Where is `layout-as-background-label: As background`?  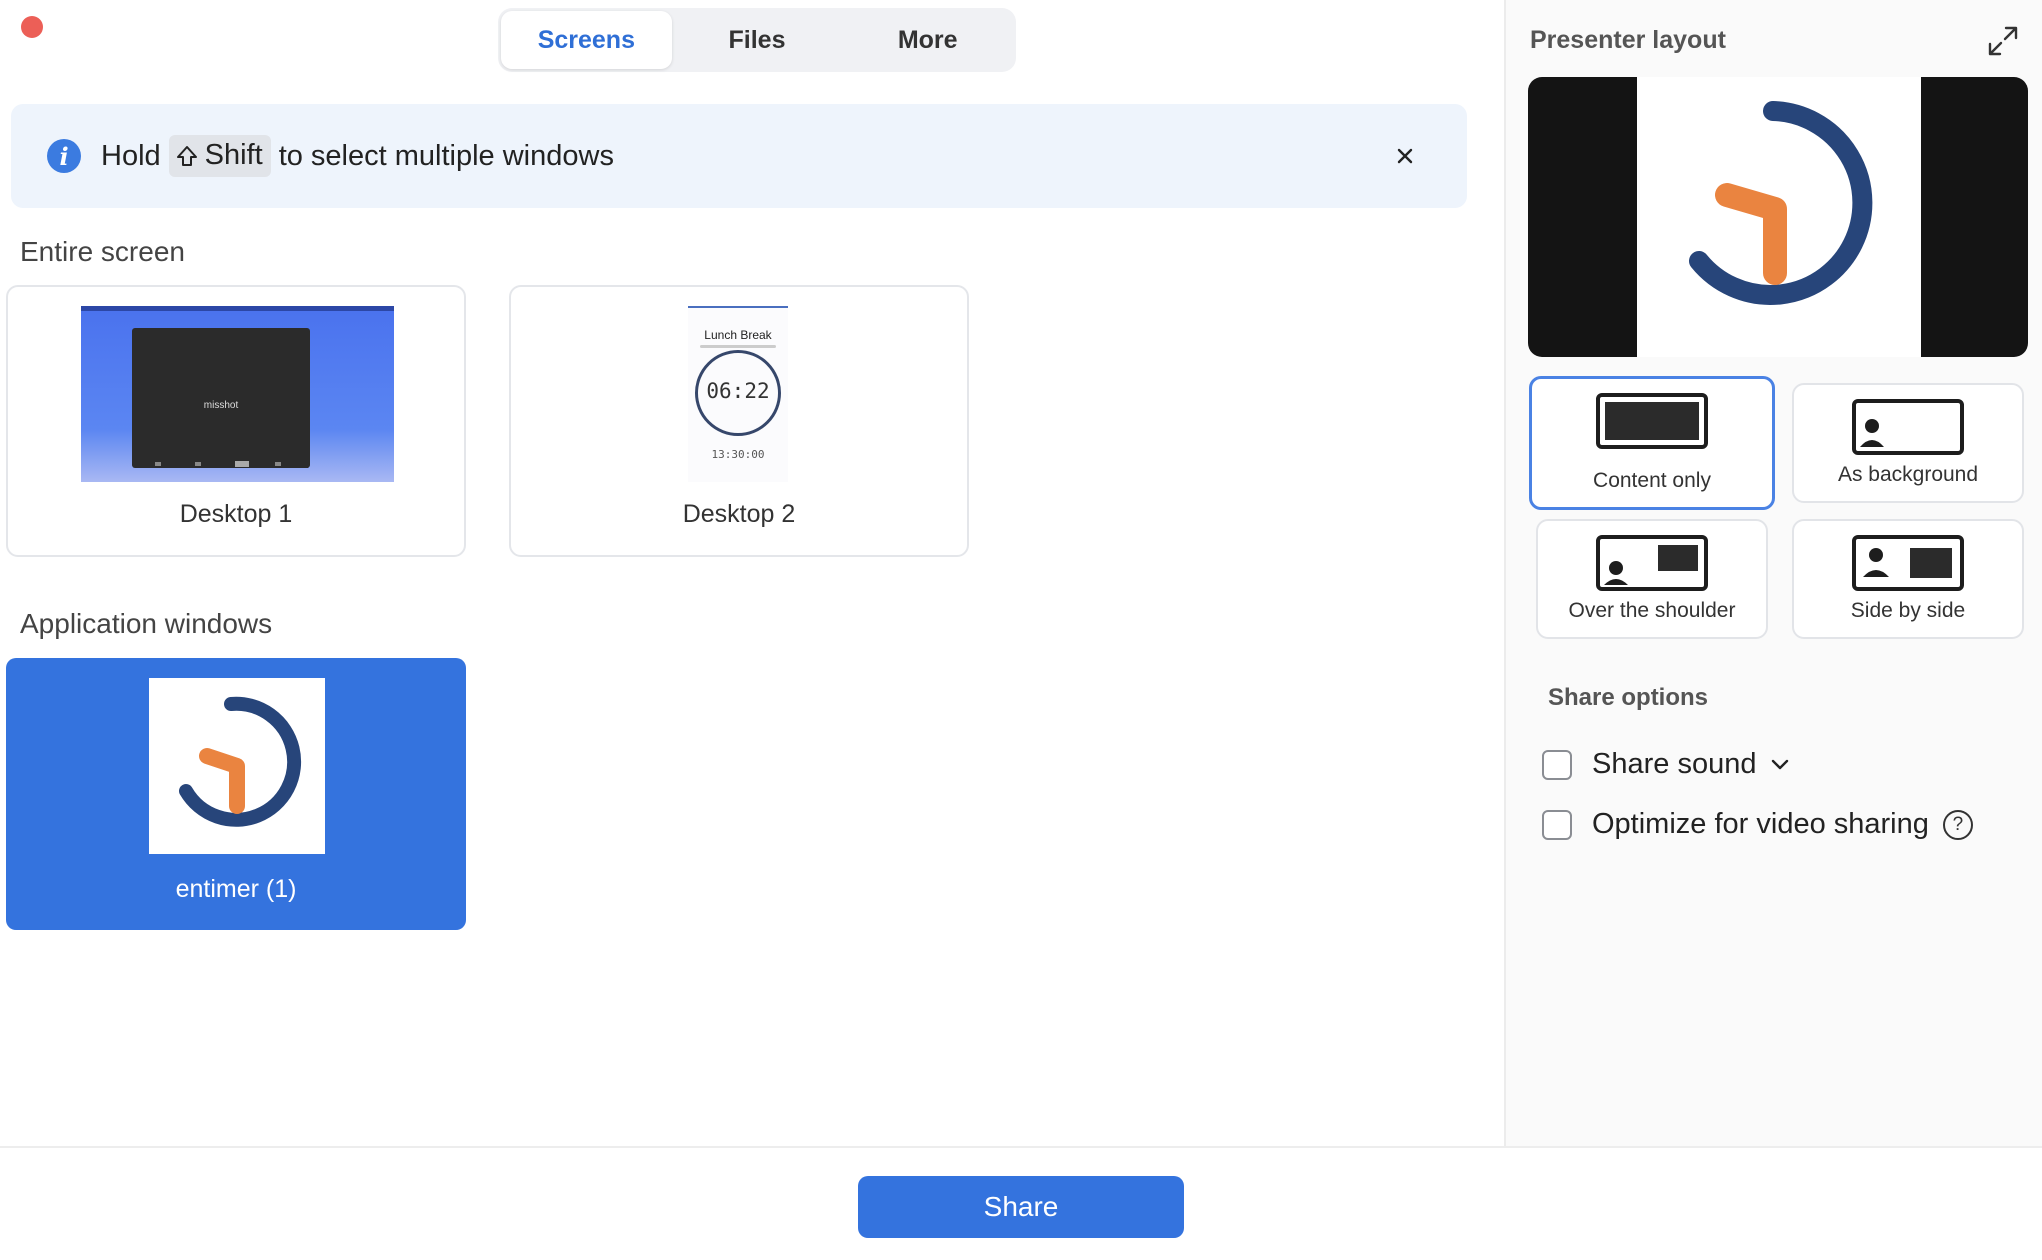 layout-as-background-label: As background is located at coordinates (1908, 474).